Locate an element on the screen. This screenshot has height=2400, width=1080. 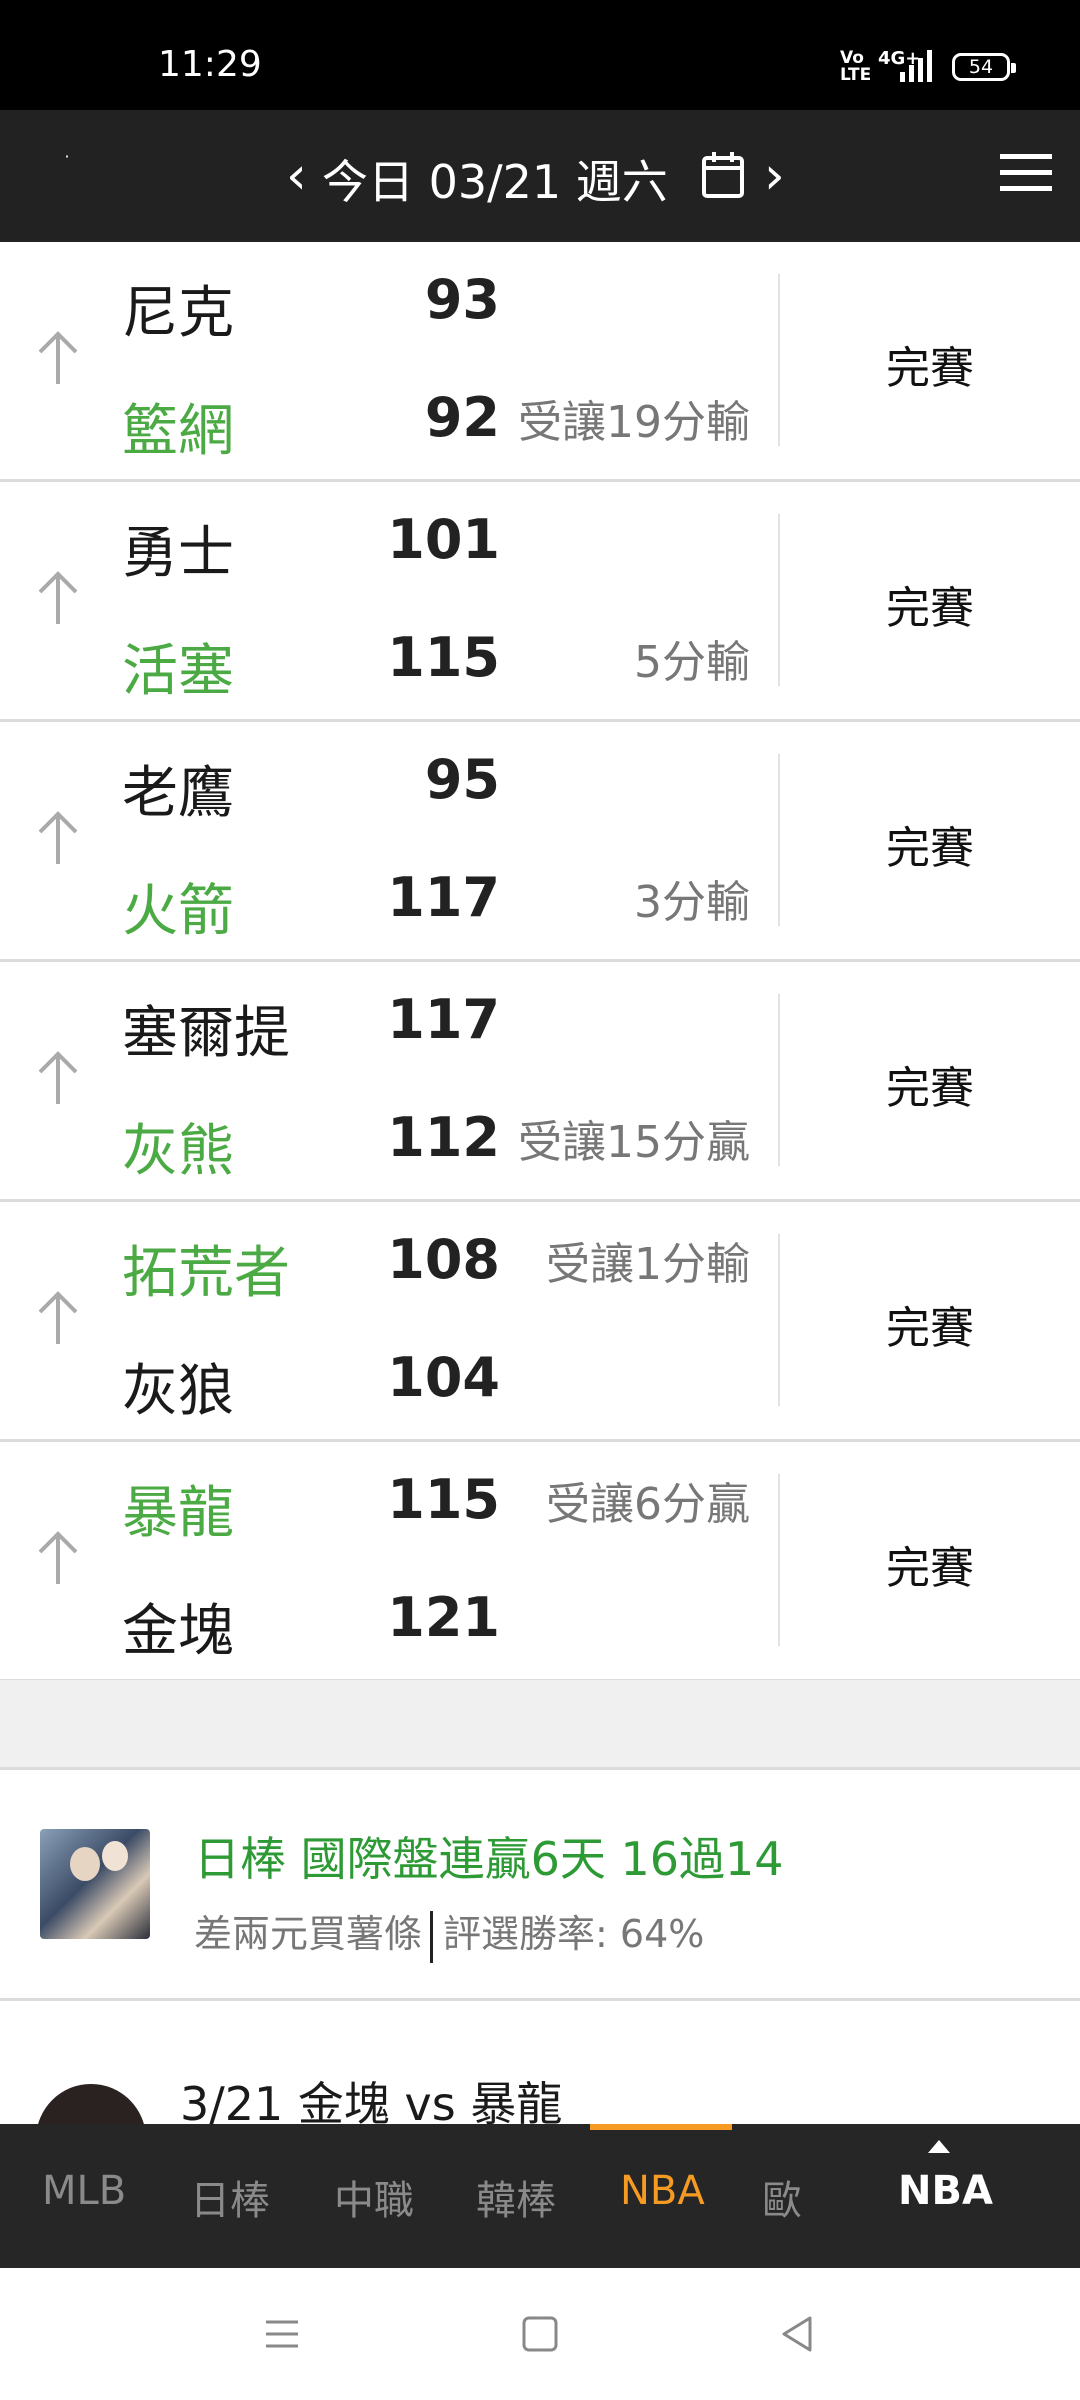
away-team: 勇士 is located at coordinates (178, 553).